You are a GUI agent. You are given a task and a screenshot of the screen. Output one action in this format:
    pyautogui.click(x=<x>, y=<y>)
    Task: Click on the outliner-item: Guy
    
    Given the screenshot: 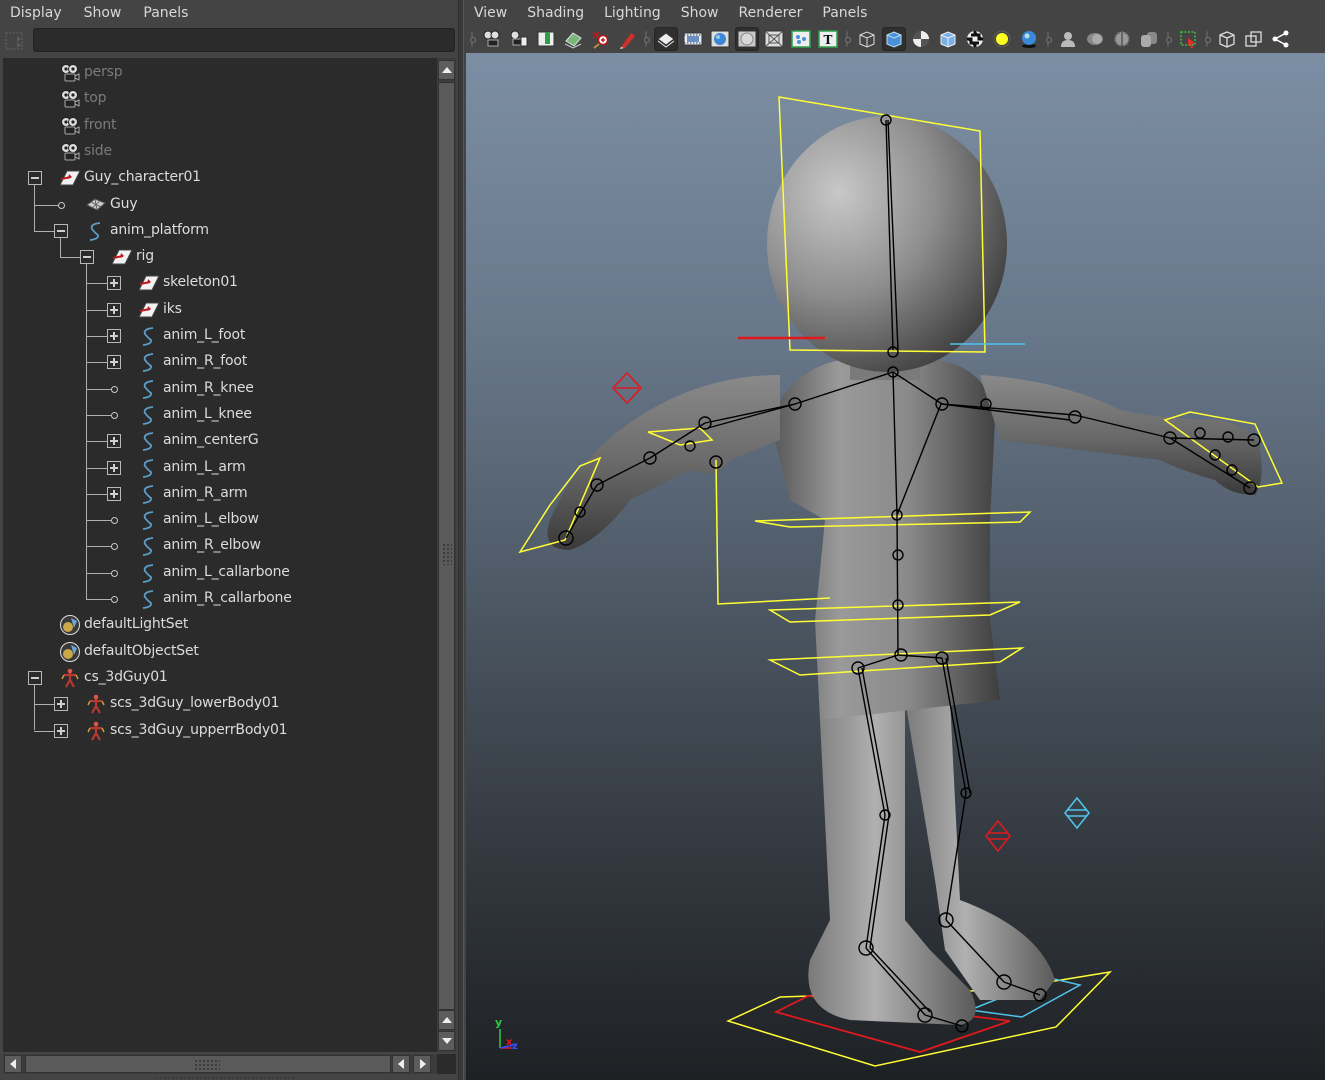 What is the action you would take?
    pyautogui.click(x=218, y=205)
    